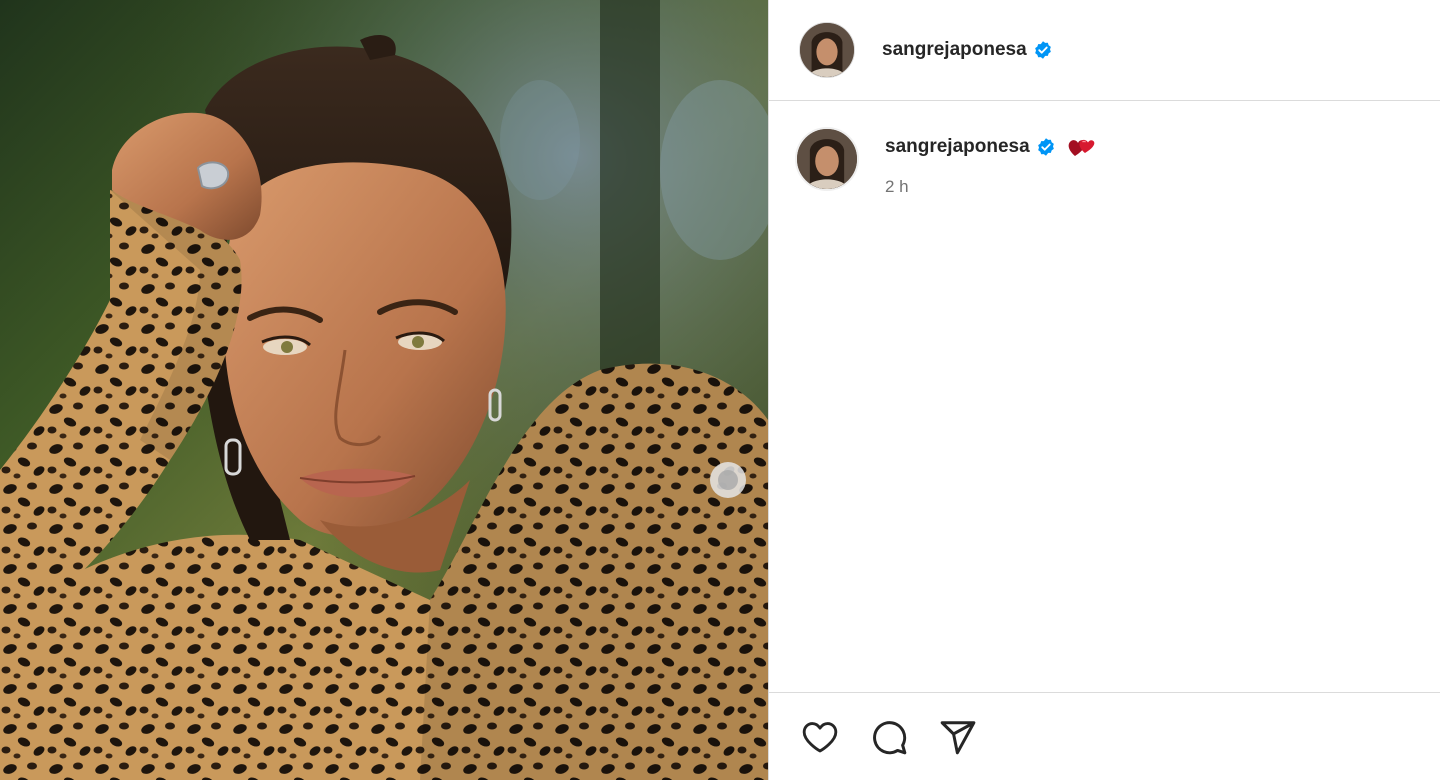 The image size is (1440, 780). I want to click on post-timestamp: 2 h, so click(990, 187).